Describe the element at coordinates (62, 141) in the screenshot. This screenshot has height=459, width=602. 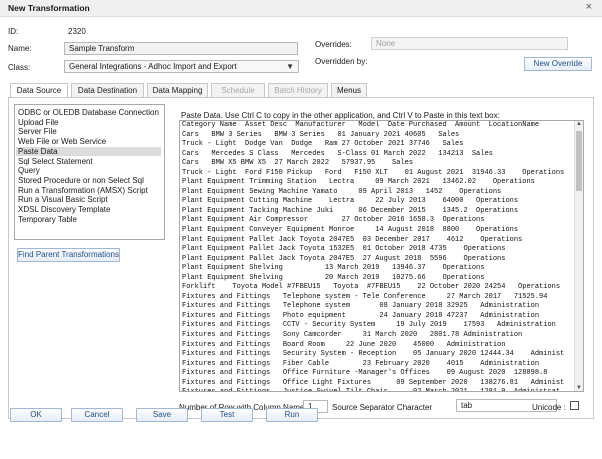
I see `source-type-item: Web File or Web Service` at that location.